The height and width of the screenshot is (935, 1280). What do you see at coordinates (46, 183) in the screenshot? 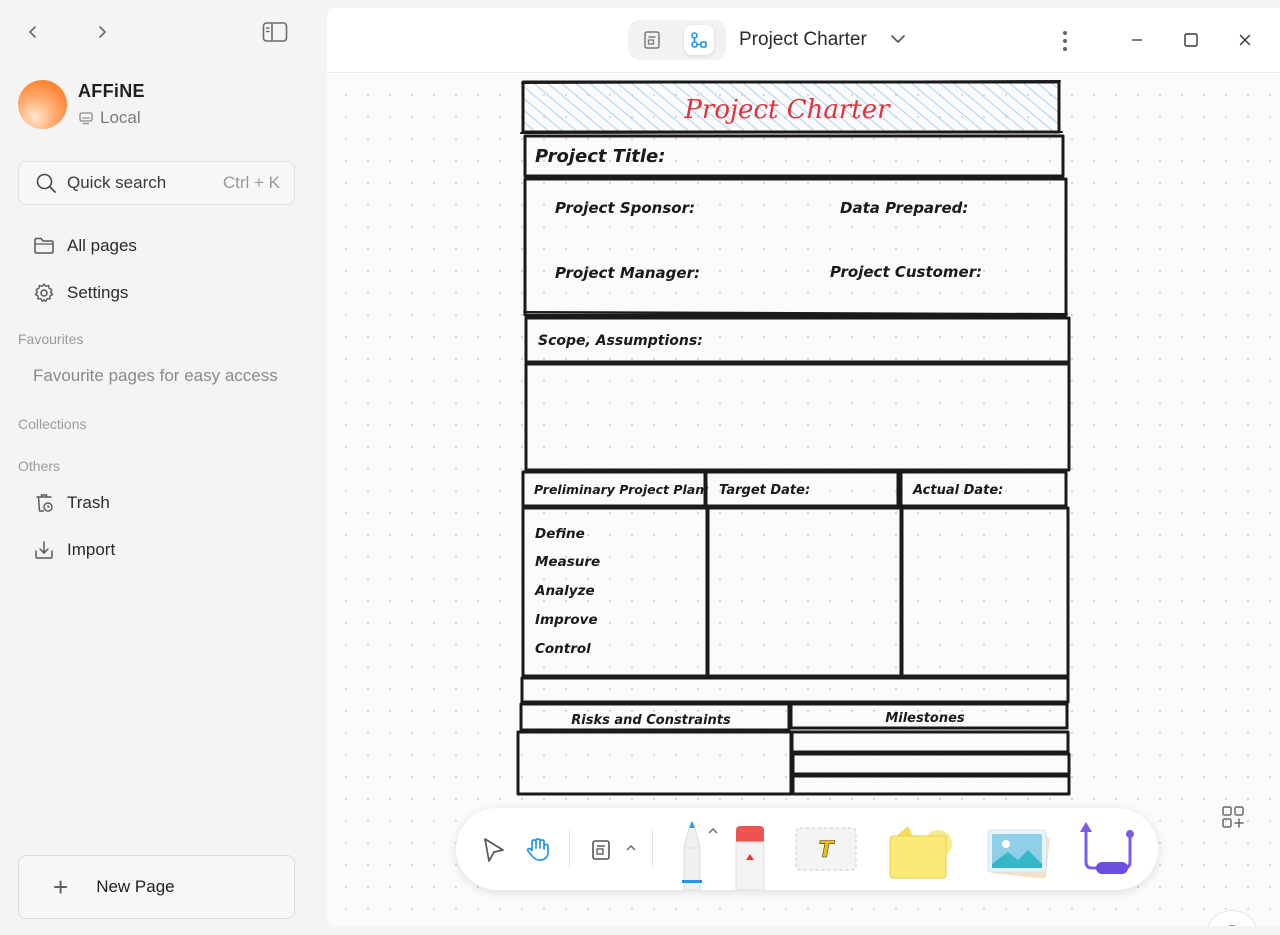
I see `search-icon` at bounding box center [46, 183].